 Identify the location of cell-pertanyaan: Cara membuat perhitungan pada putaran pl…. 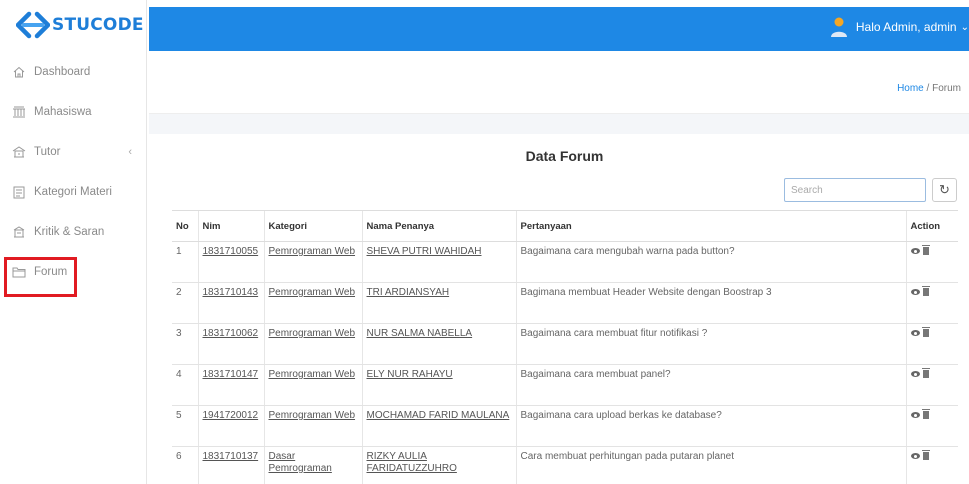
(710, 465).